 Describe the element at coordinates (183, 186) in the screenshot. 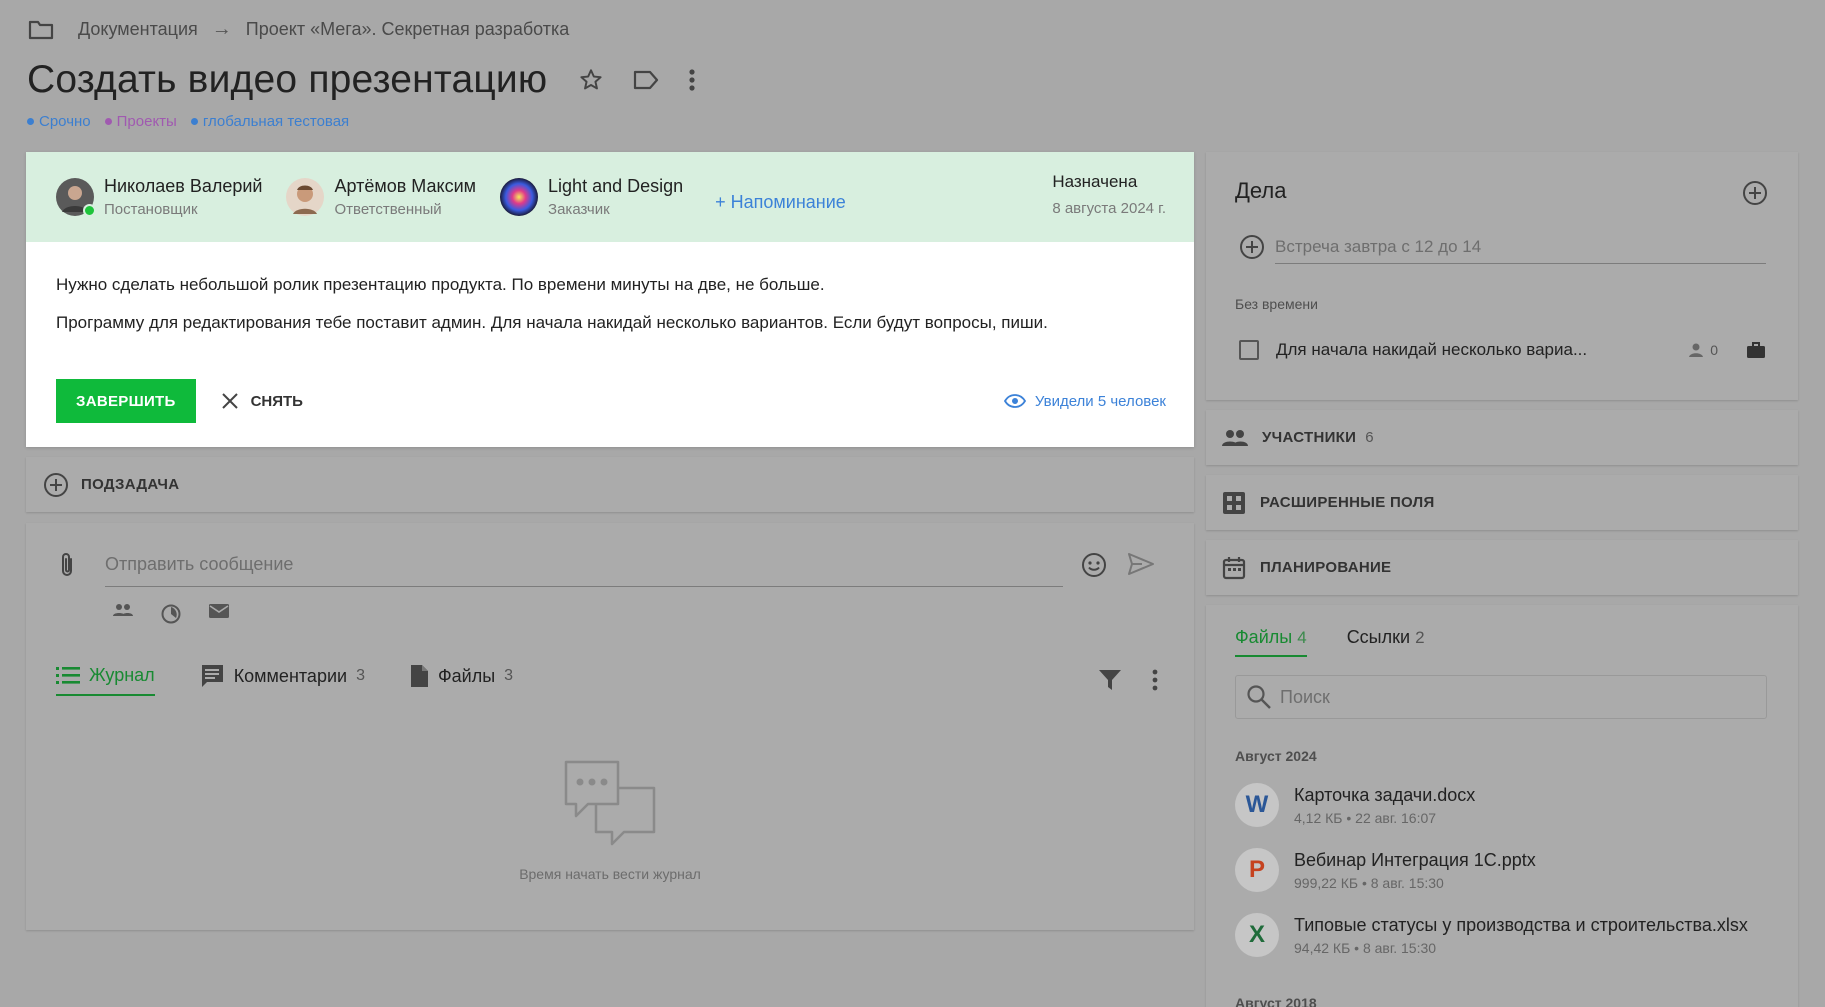

I see `person-name: Николаев Валерий` at that location.